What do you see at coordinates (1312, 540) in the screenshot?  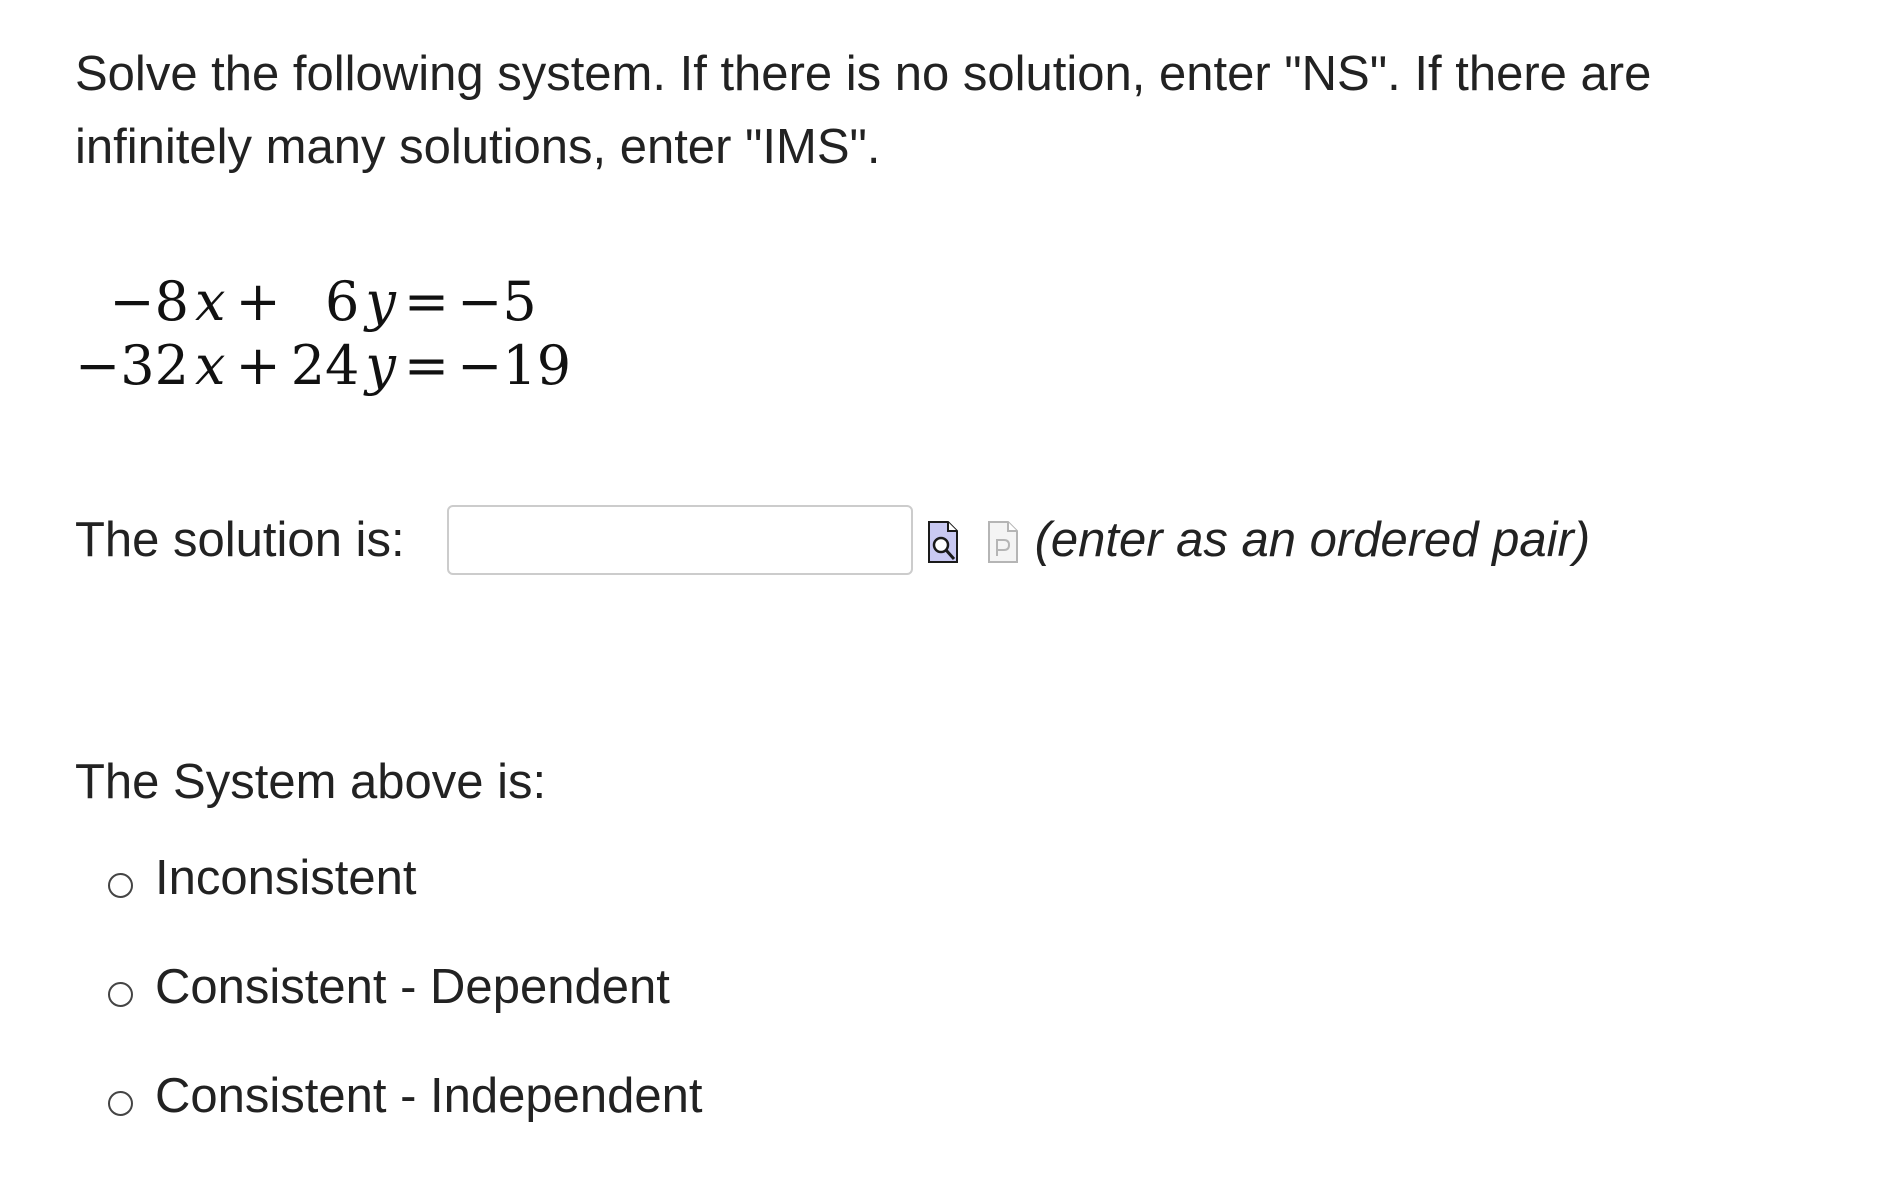 I see `answer-format-hint: (enter as an ordered pair)` at bounding box center [1312, 540].